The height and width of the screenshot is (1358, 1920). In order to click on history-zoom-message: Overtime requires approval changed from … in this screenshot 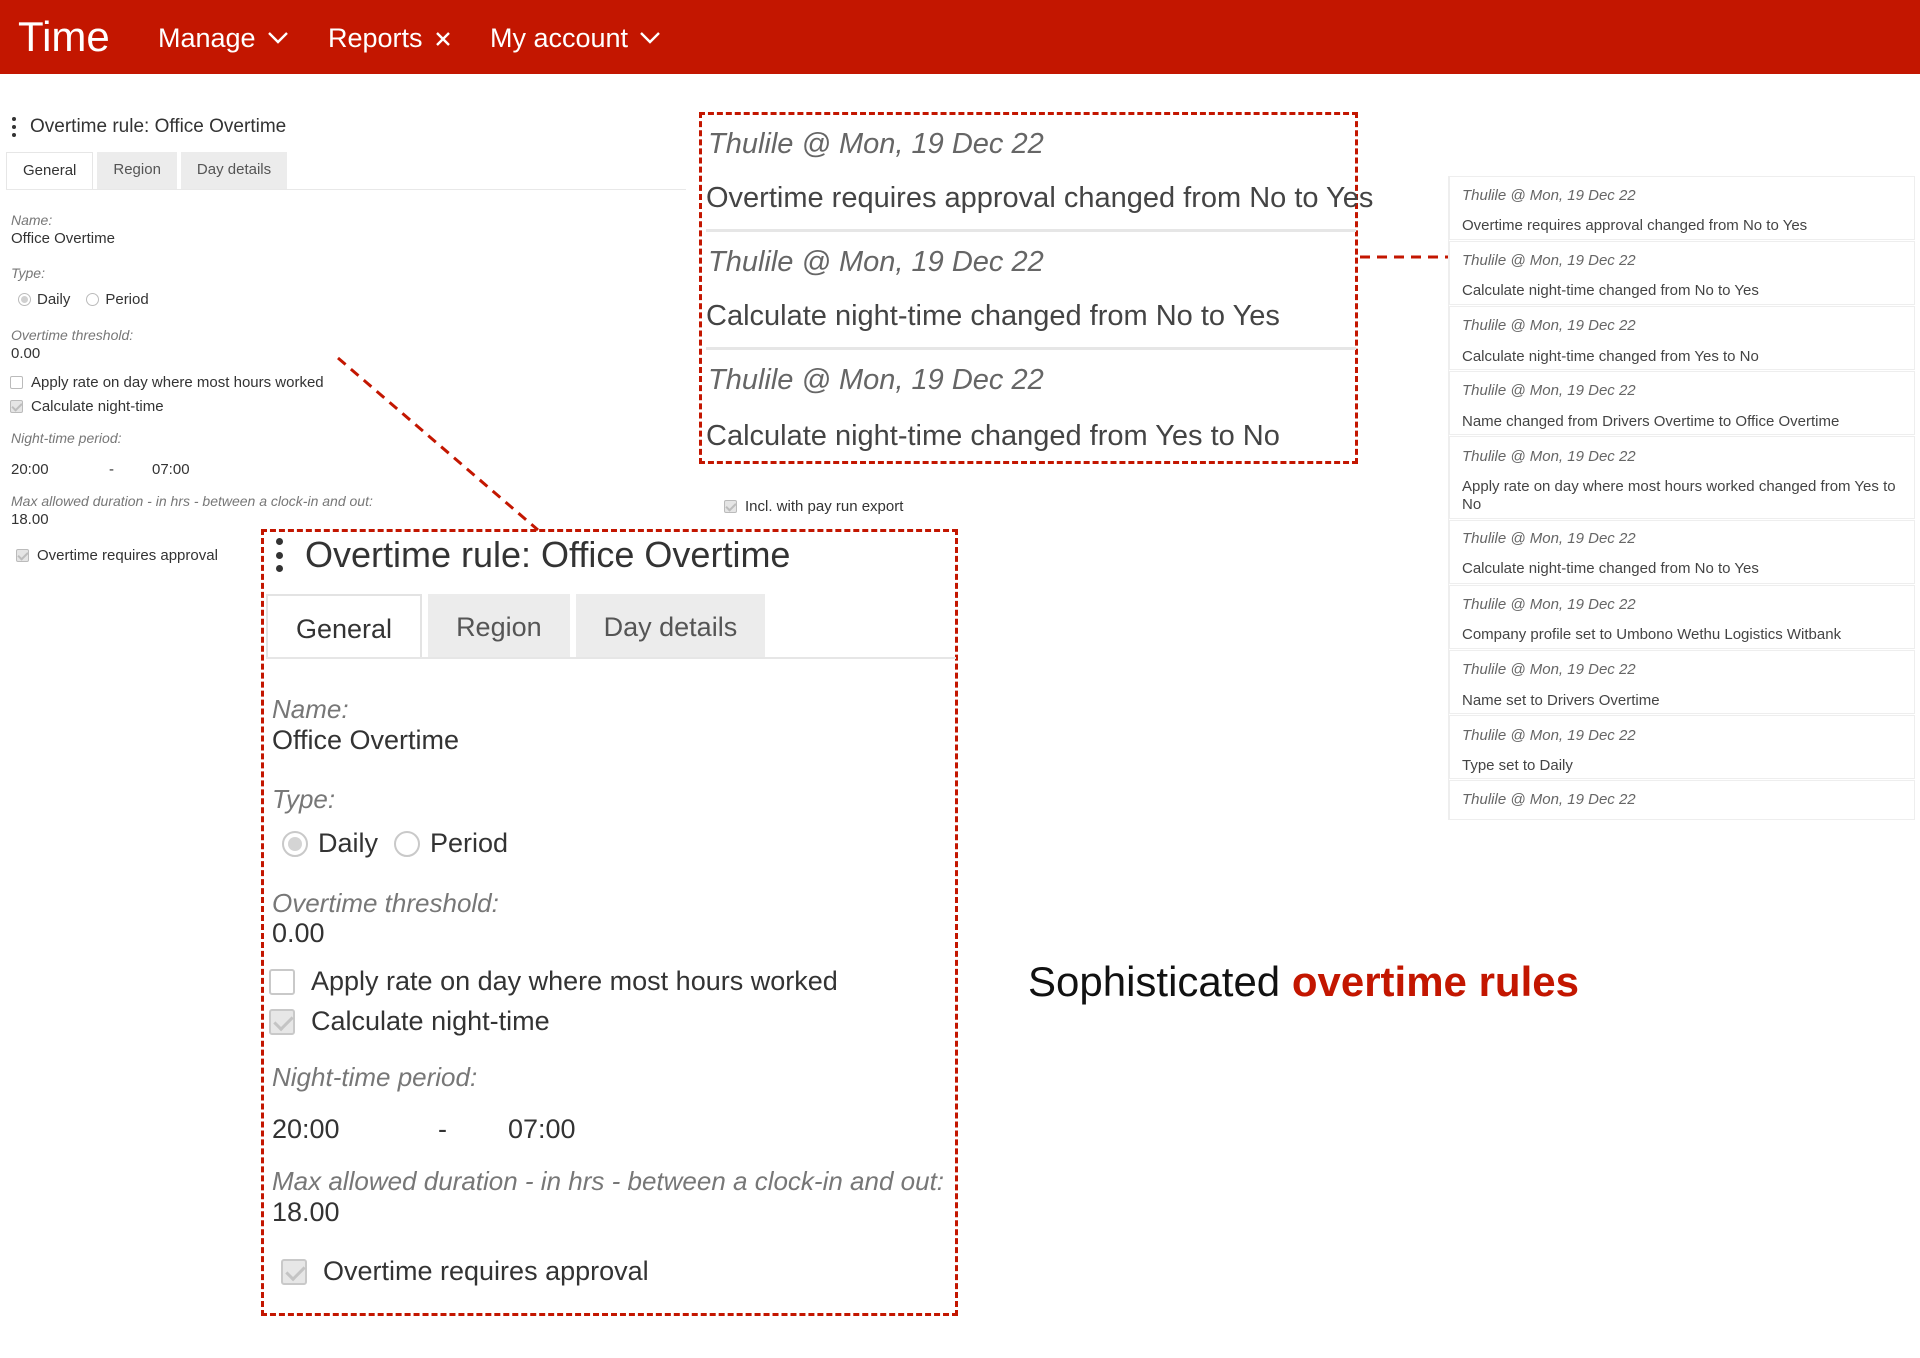, I will do `click(1040, 198)`.